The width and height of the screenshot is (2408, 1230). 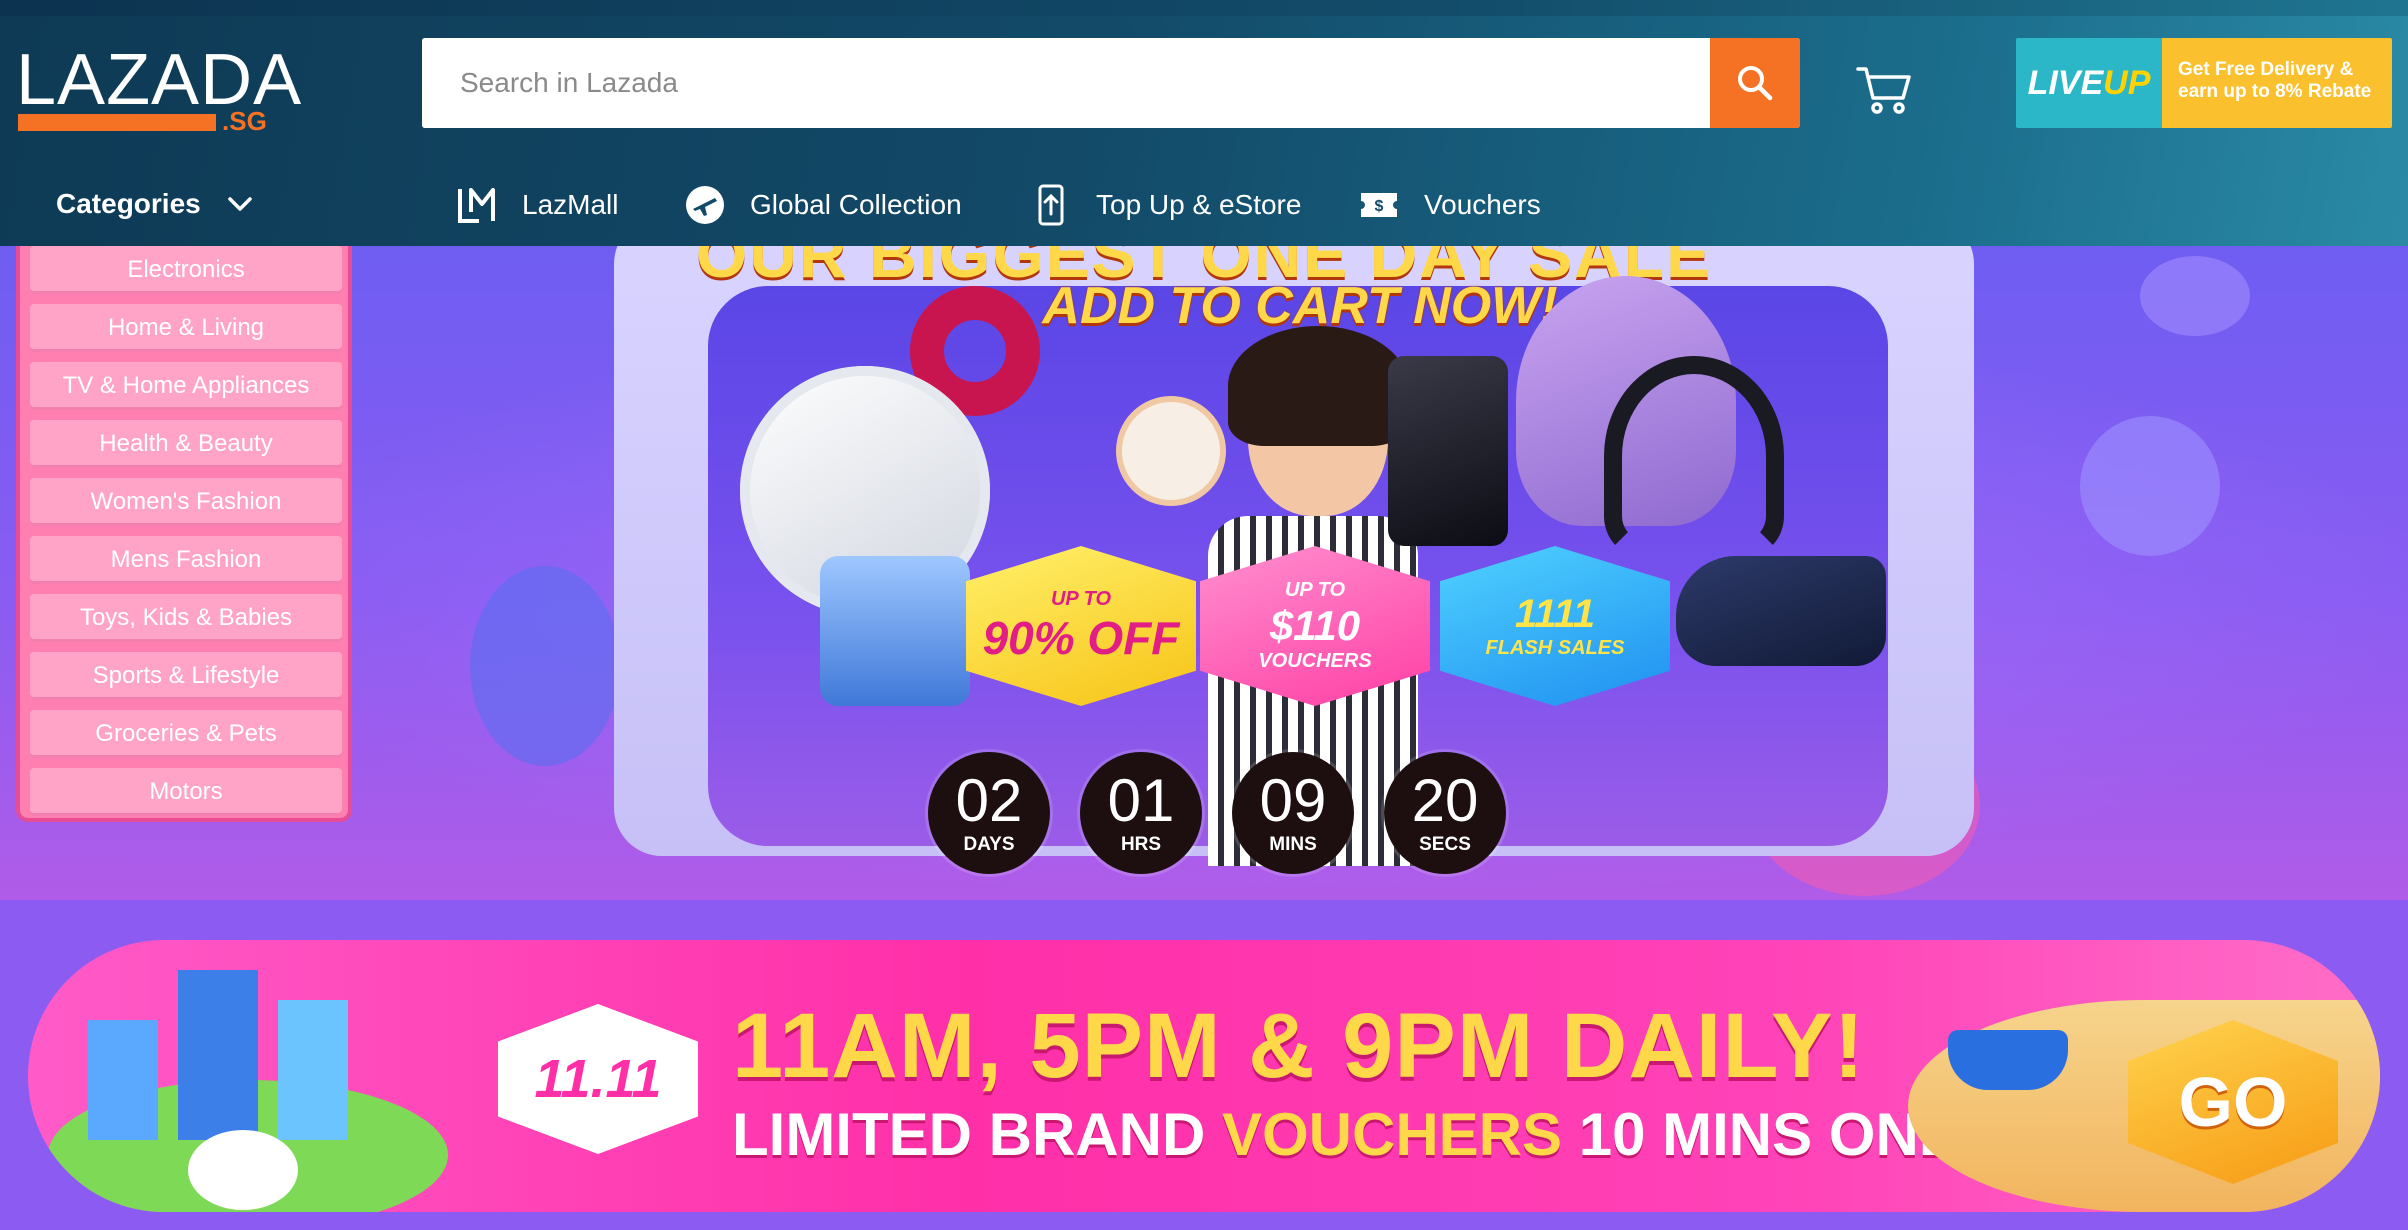 I want to click on badge-vouchers-small: UP TO, so click(x=1314, y=590).